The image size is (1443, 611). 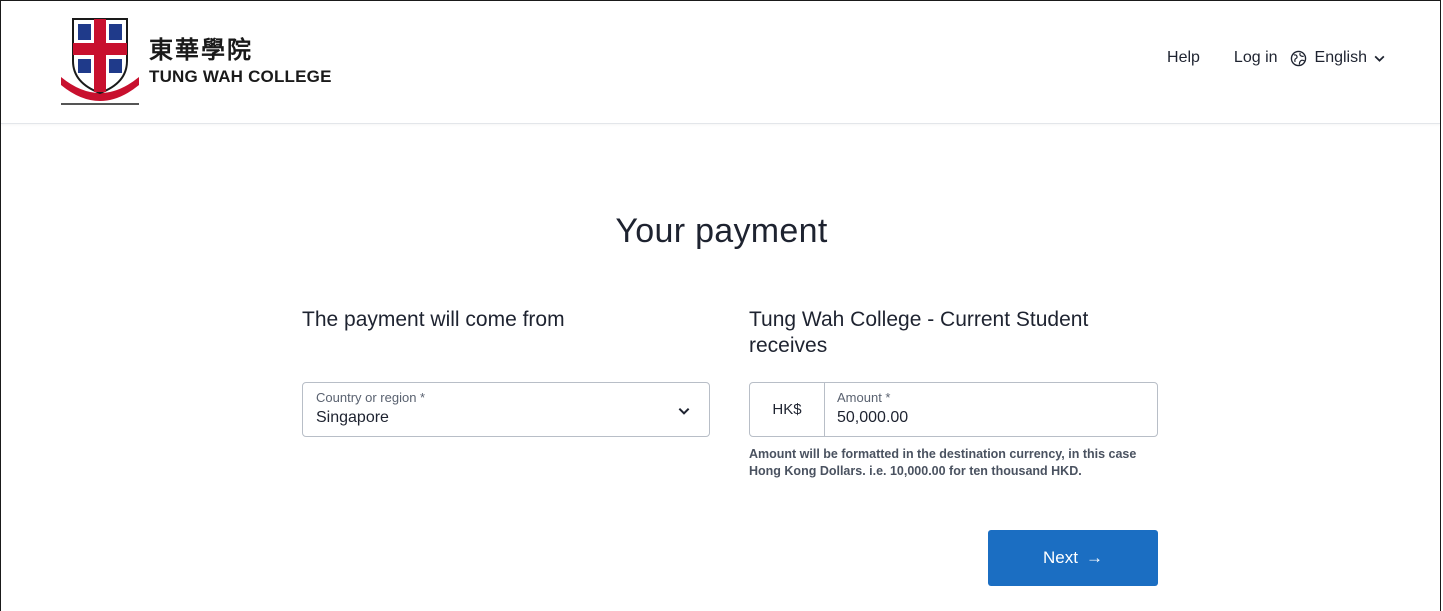 What do you see at coordinates (201, 50) in the screenshot?
I see `logo-chinese-name: 東華學院` at bounding box center [201, 50].